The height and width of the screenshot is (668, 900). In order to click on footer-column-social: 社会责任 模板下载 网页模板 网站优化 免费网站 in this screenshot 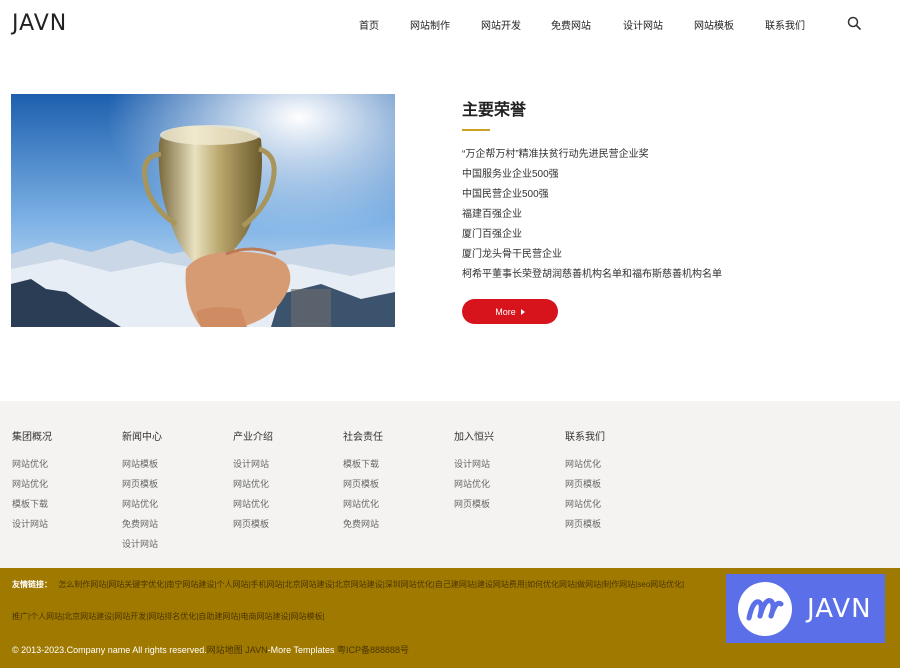, I will do `click(393, 483)`.